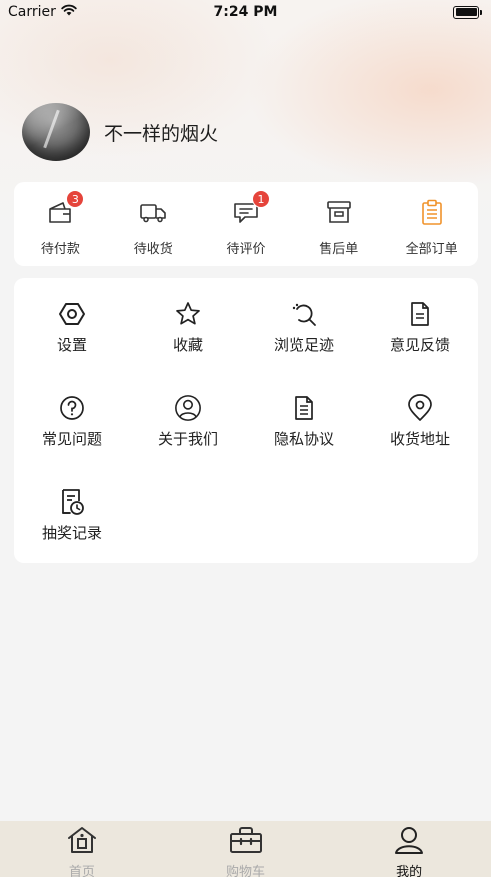 This screenshot has width=491, height=877. I want to click on menu-item-browse-history: 浏览足迹, so click(304, 327).